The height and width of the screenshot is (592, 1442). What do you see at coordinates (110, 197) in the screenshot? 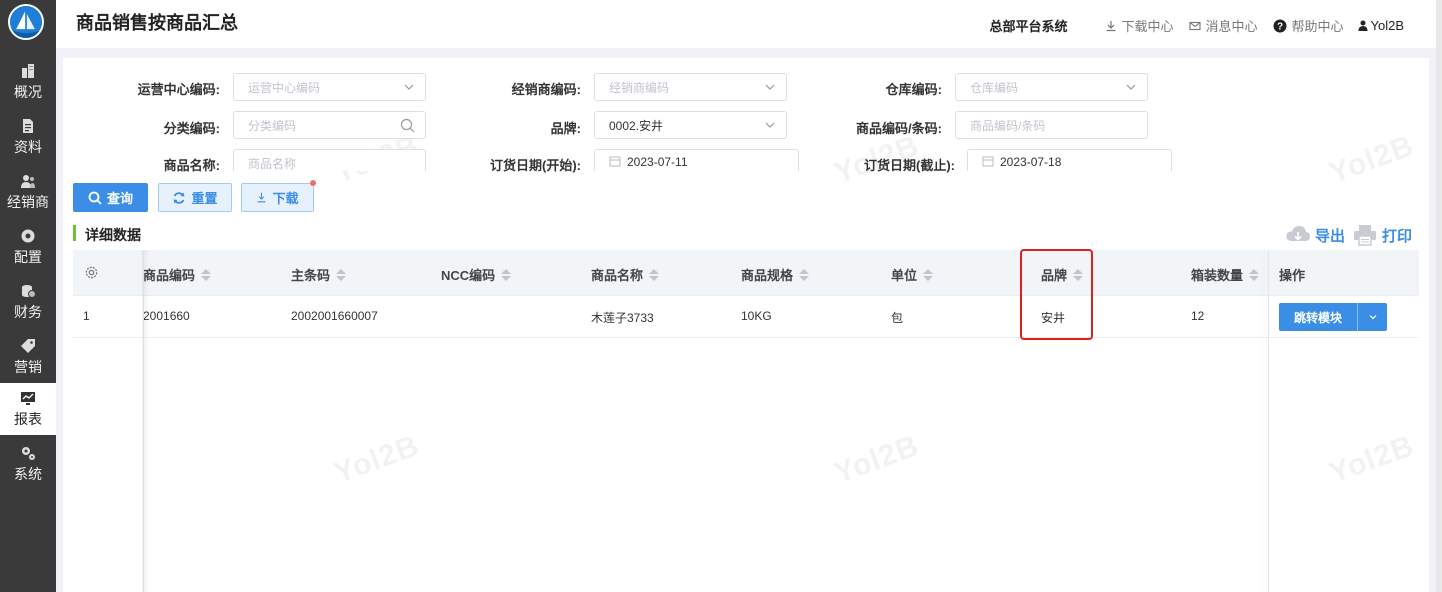
I see `query-button: 查询` at bounding box center [110, 197].